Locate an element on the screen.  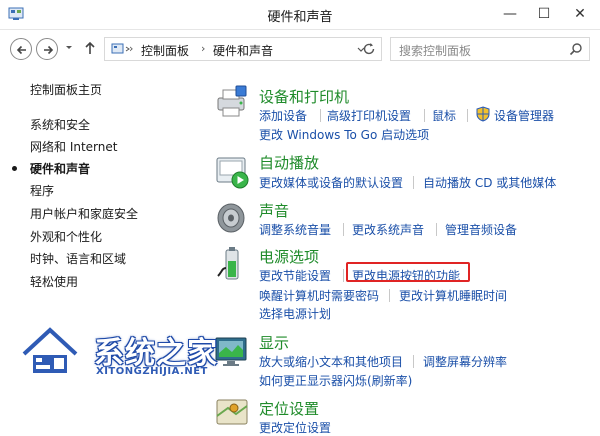
display-icon is located at coordinates (232, 352).